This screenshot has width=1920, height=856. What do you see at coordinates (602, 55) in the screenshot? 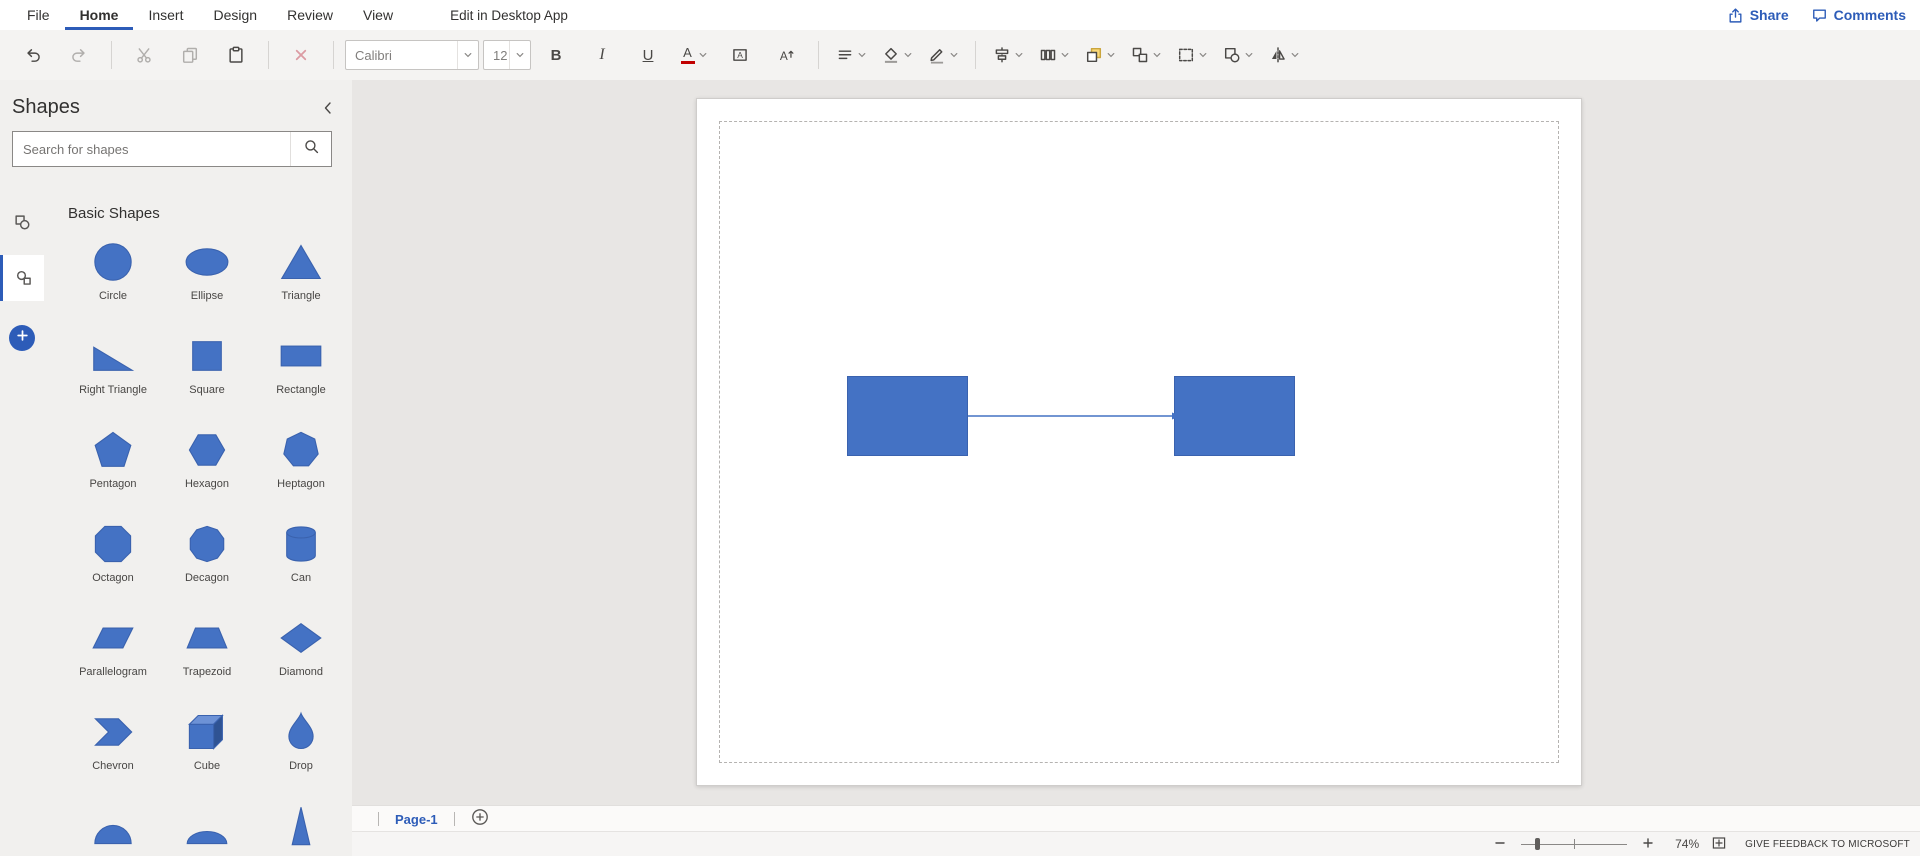
I see `ribbon-italic-button: I` at bounding box center [602, 55].